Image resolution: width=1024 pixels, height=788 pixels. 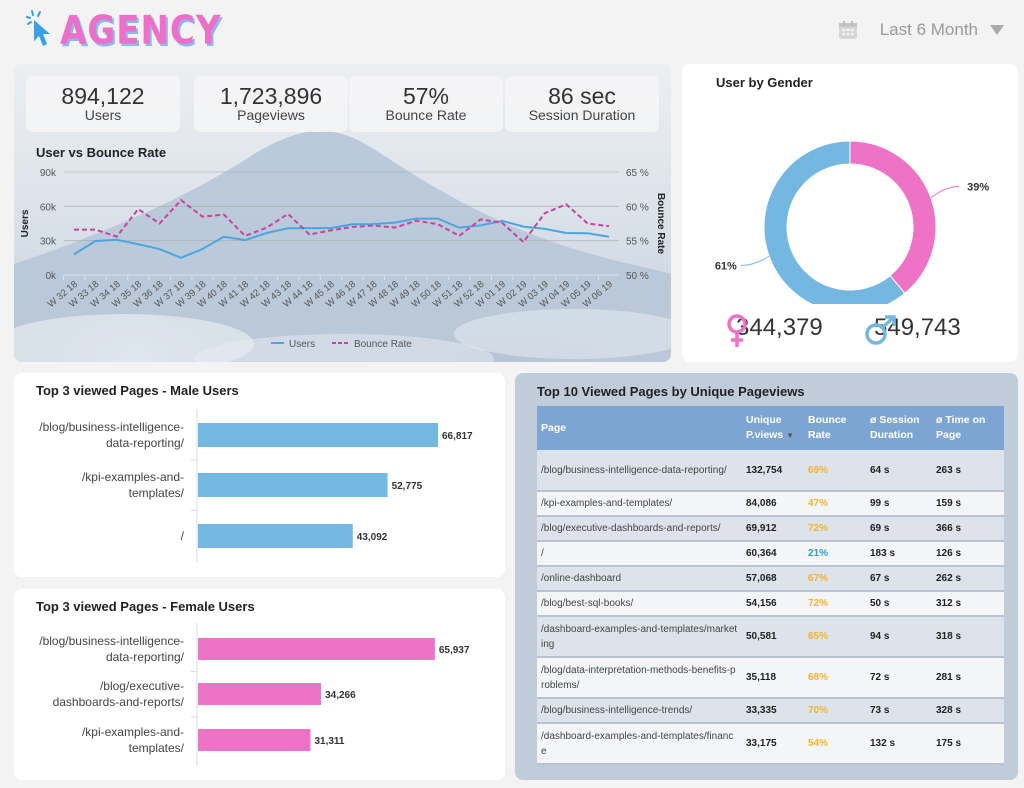 I want to click on session-duration-cell: 132 s, so click(x=899, y=744).